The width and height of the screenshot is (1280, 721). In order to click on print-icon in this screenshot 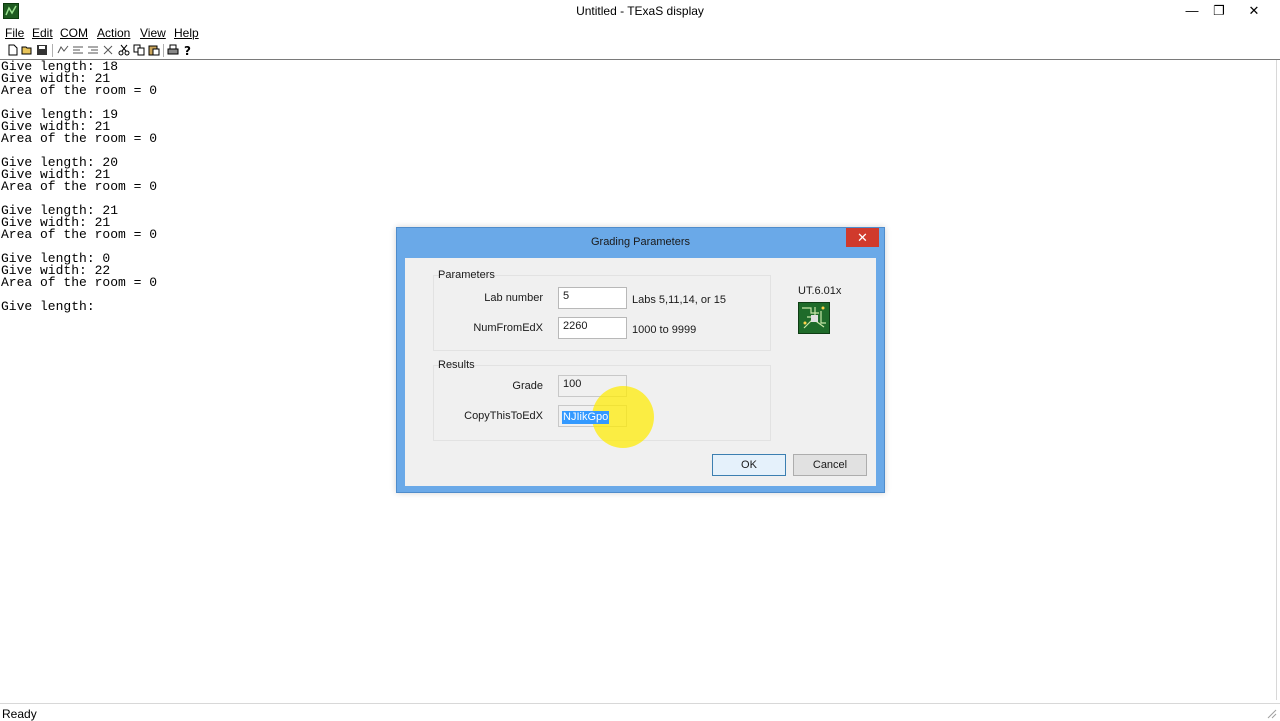, I will do `click(173, 50)`.